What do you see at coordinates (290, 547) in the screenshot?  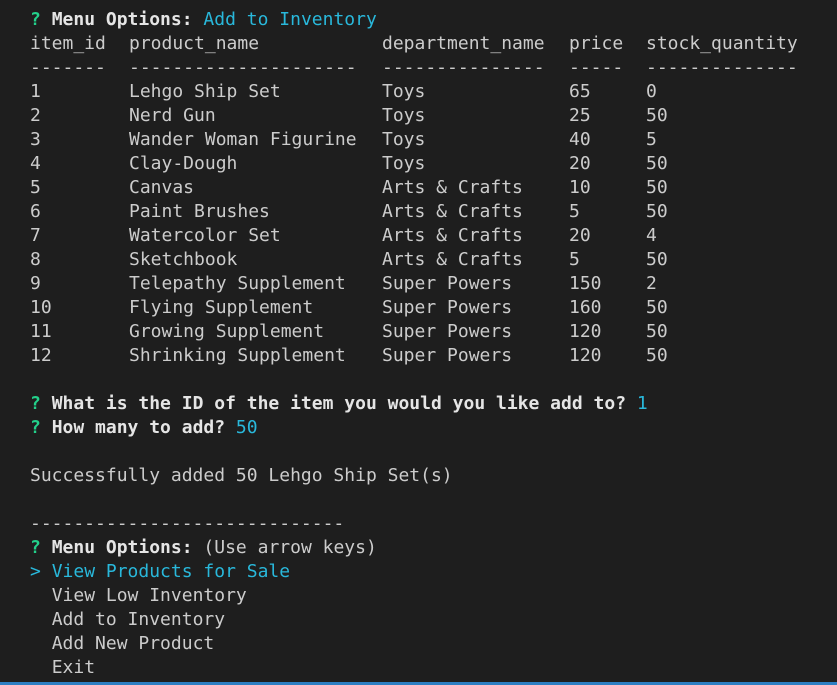 I see `prompt-hint: (Use arrow keys)` at bounding box center [290, 547].